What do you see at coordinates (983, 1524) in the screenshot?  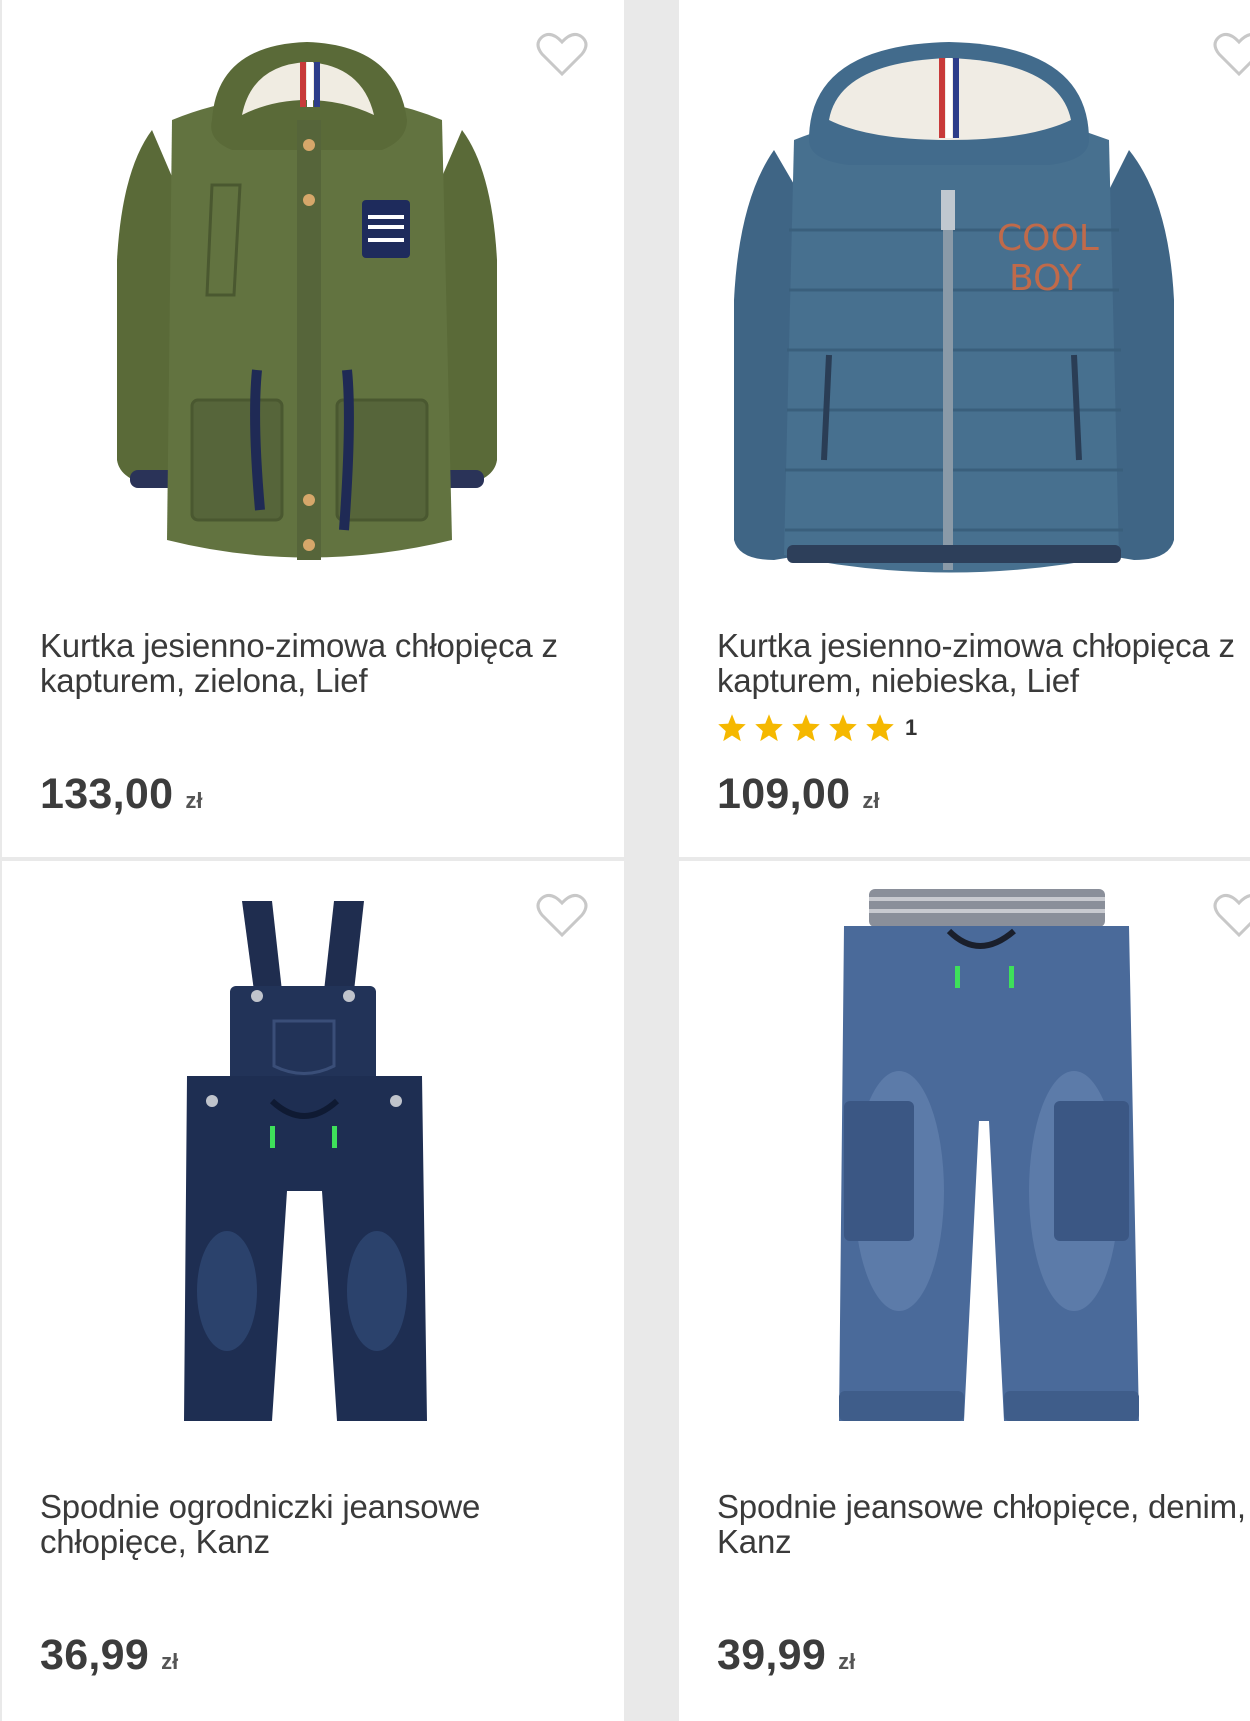 I see `product-title: Spodnie jeansowe chłopięce, denim, Kanz` at bounding box center [983, 1524].